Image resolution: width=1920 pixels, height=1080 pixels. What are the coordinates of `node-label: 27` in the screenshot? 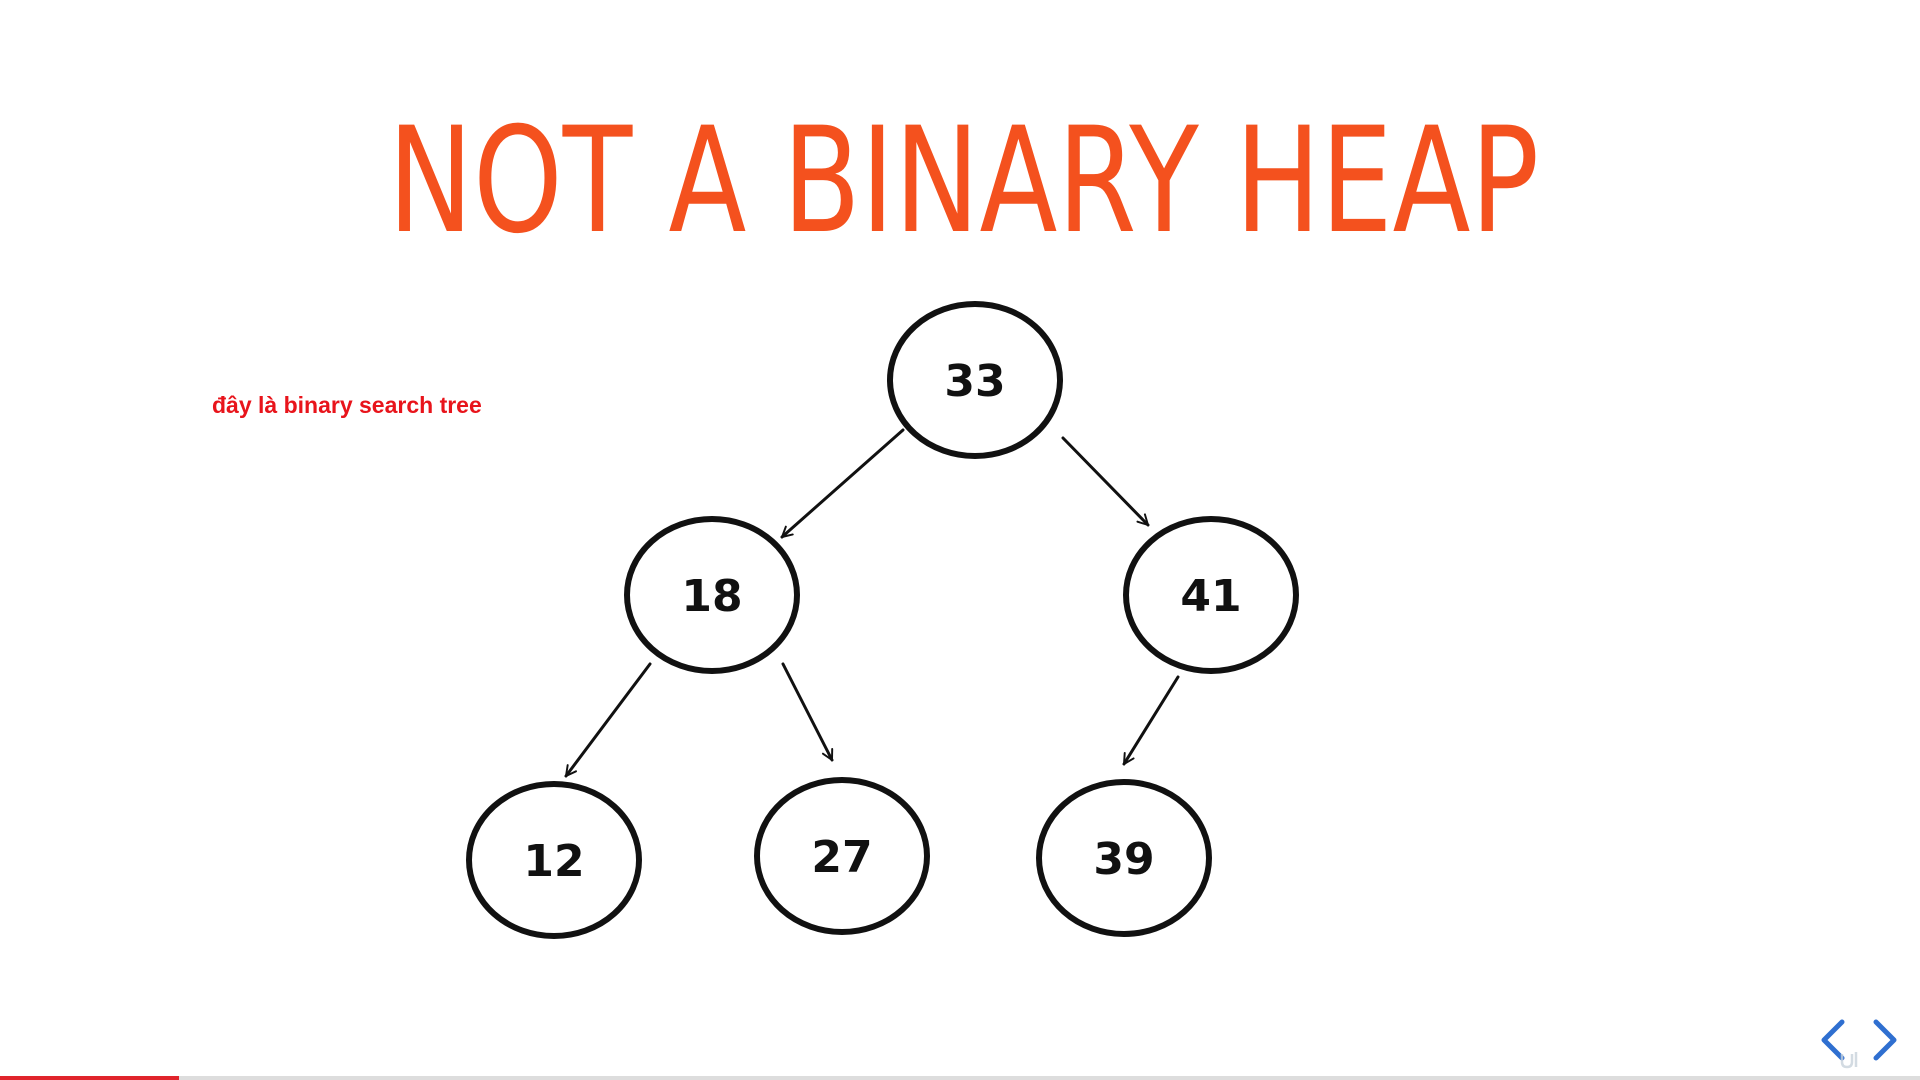 It's located at (841, 857).